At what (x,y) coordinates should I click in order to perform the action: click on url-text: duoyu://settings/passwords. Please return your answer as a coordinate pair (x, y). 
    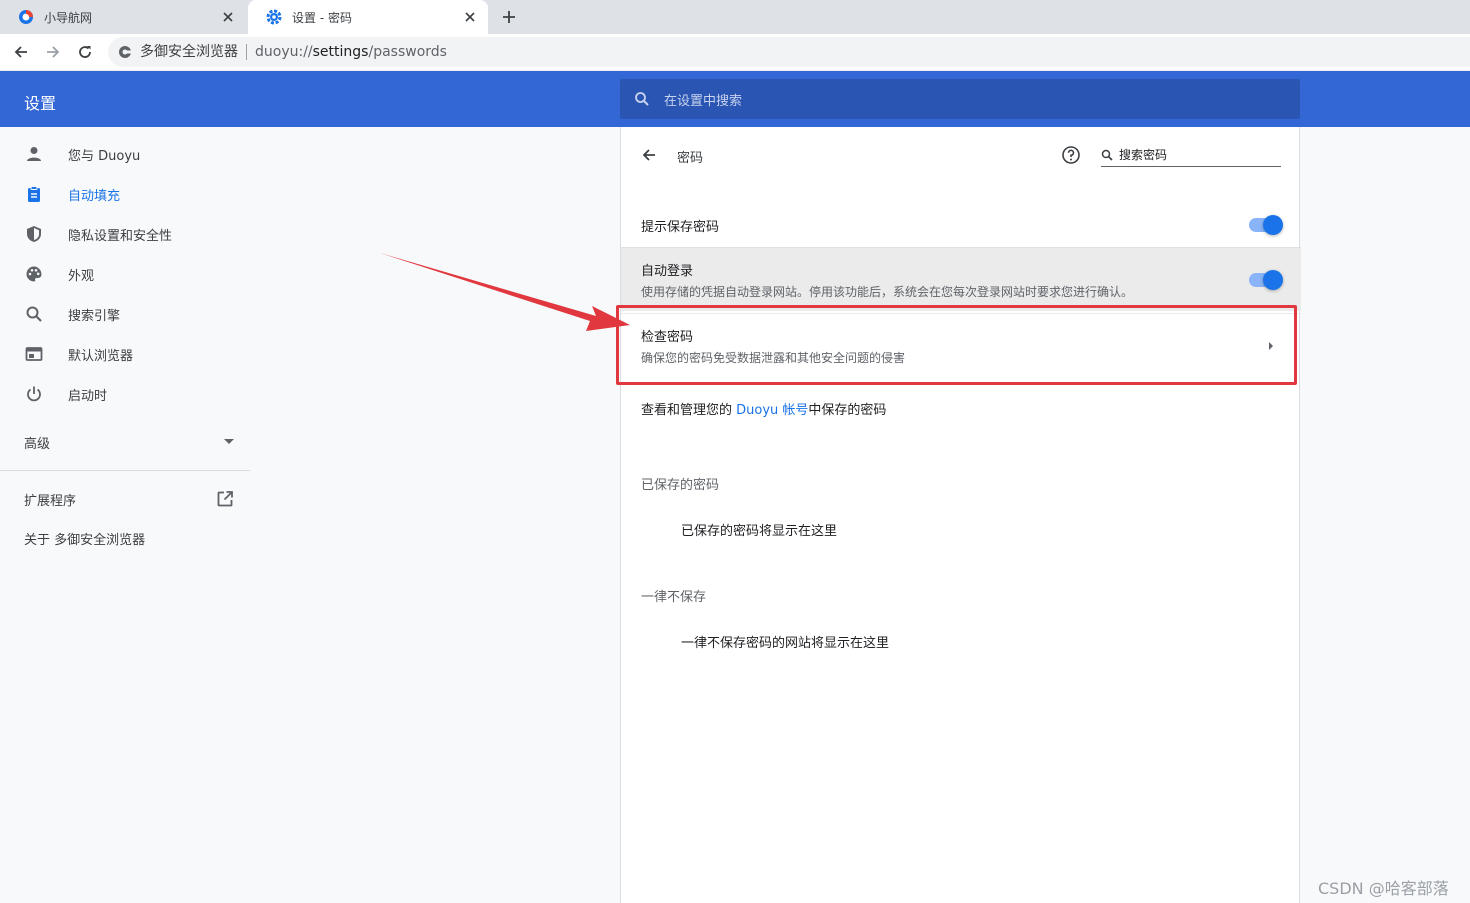
    Looking at the image, I should click on (351, 52).